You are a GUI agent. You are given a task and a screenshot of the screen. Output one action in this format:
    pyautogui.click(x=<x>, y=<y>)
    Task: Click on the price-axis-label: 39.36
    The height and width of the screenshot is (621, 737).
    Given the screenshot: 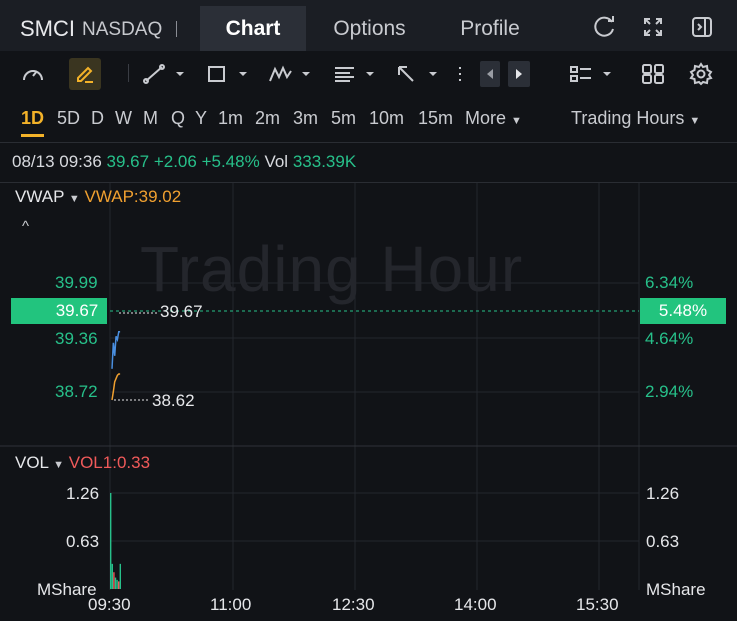 What is the action you would take?
    pyautogui.click(x=76, y=338)
    